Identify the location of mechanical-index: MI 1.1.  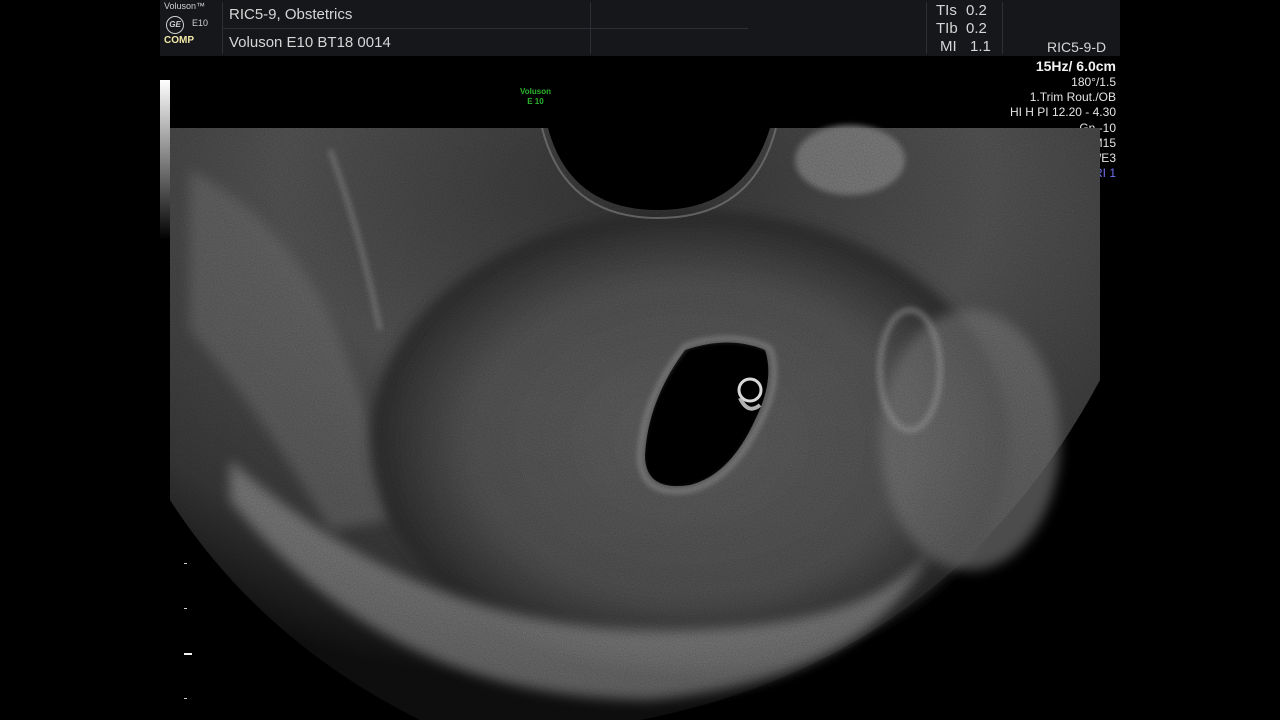
(965, 46).